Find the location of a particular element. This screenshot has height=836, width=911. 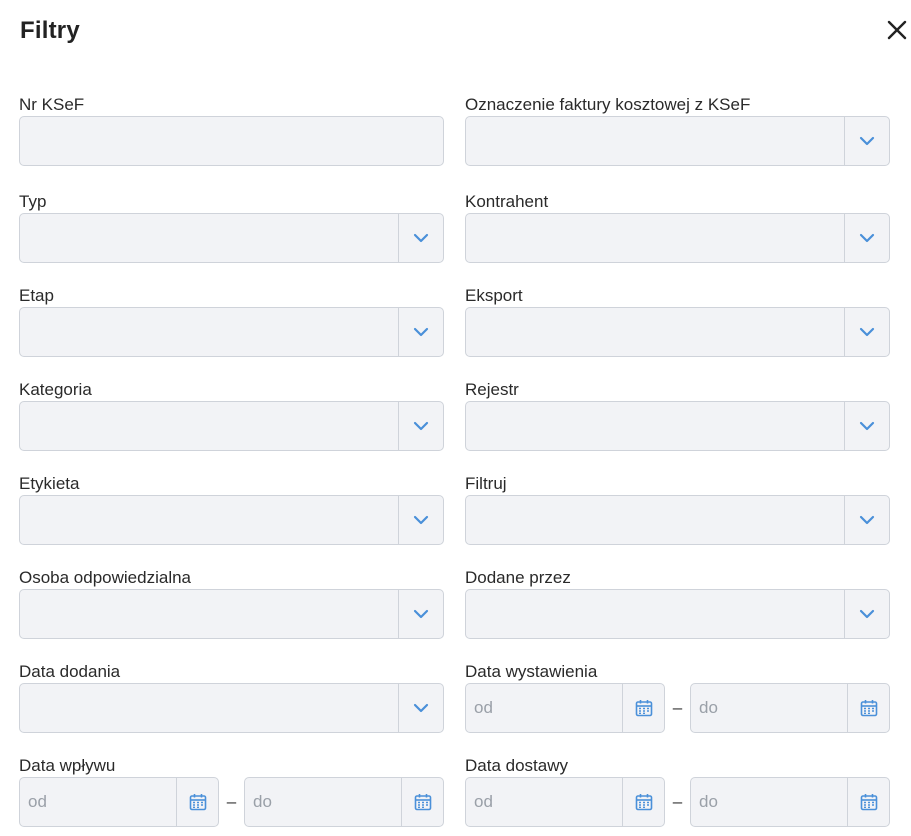

nr-ksef-label: Nr KSeF is located at coordinates (52, 104).